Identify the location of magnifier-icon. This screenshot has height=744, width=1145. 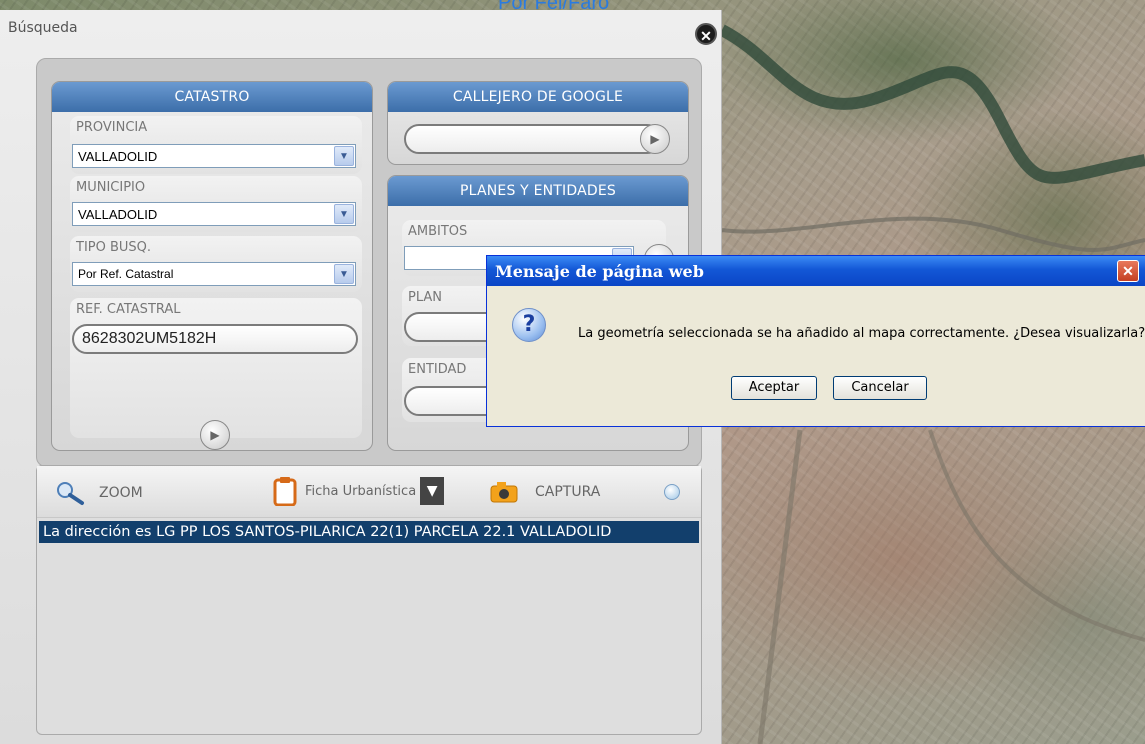
(70, 493).